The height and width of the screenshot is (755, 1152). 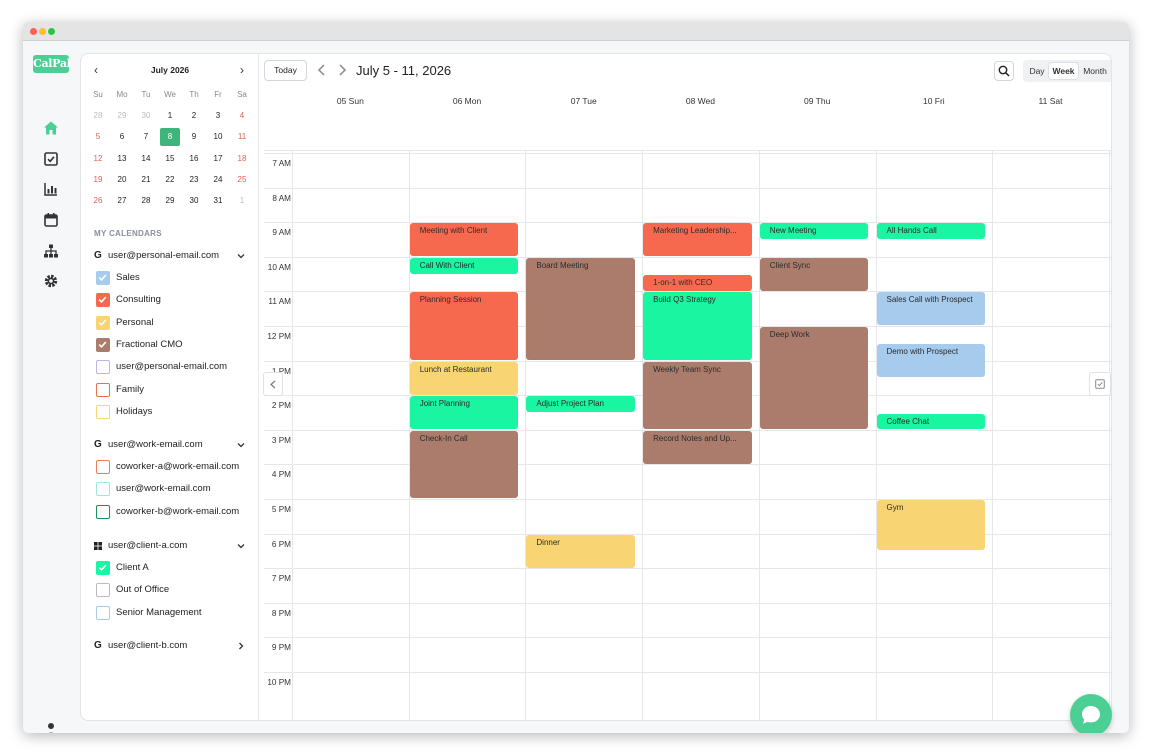 I want to click on chevron-right-icon, so click(x=241, y=646).